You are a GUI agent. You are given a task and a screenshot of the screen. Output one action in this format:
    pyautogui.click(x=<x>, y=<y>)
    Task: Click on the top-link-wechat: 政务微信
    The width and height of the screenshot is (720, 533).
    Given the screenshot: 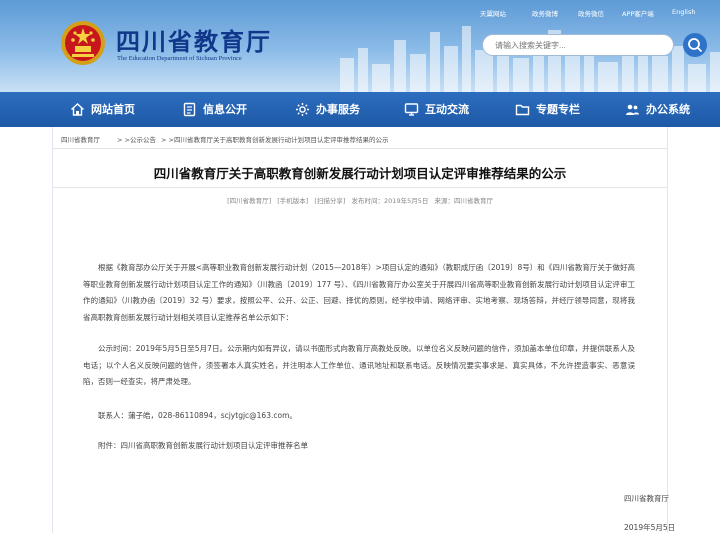 What is the action you would take?
    pyautogui.click(x=591, y=13)
    